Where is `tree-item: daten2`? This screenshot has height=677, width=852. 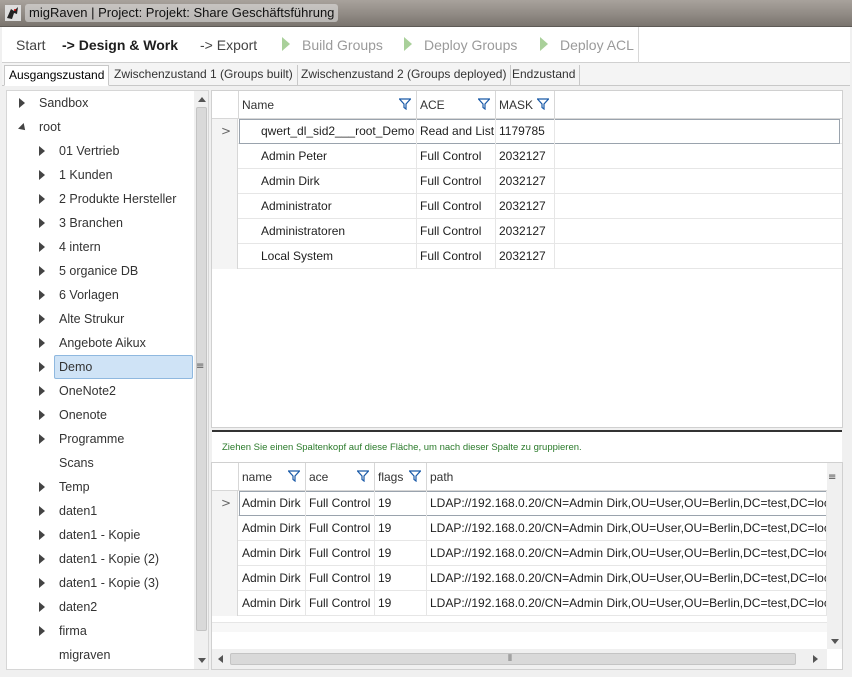 tree-item: daten2 is located at coordinates (100, 607).